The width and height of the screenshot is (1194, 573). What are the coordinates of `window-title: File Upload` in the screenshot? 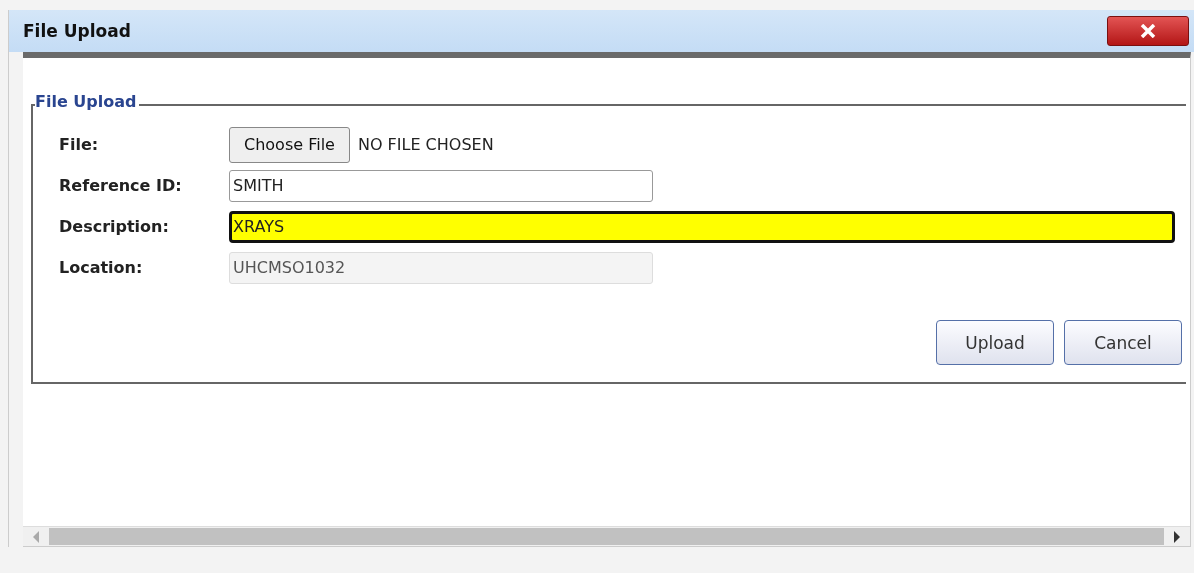 It's located at (77, 31).